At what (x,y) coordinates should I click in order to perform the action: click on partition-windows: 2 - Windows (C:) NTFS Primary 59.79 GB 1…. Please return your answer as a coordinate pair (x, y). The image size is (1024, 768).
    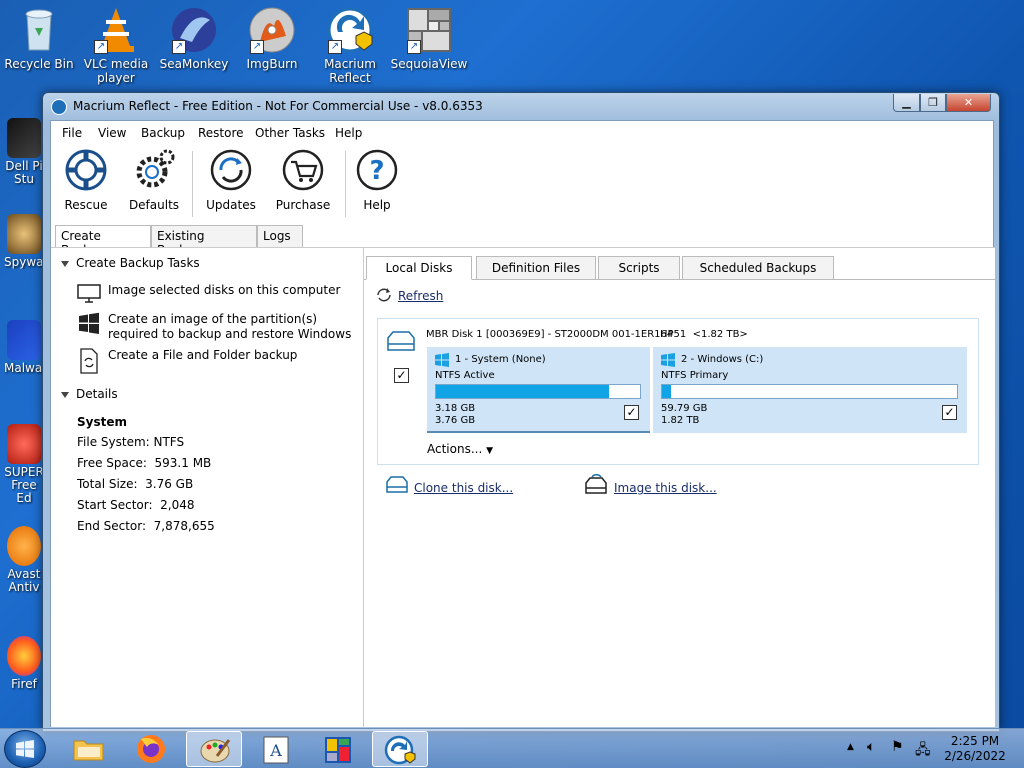
    Looking at the image, I should click on (810, 390).